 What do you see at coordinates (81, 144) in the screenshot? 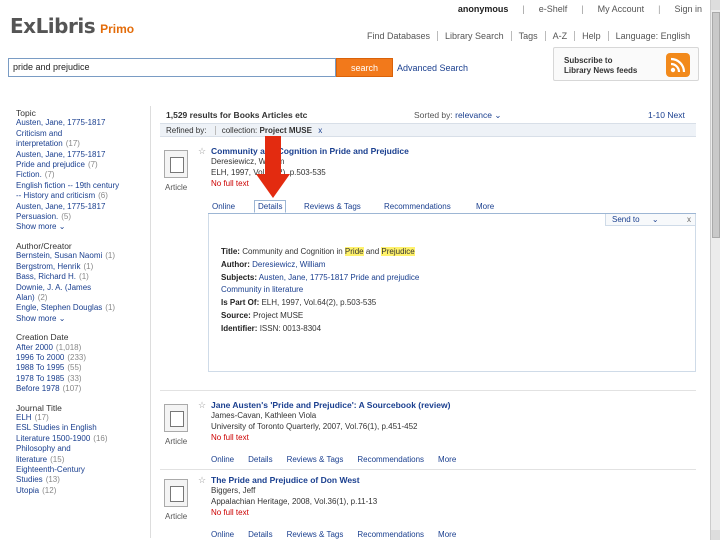
I see `facet-item: interpretation (17)` at bounding box center [81, 144].